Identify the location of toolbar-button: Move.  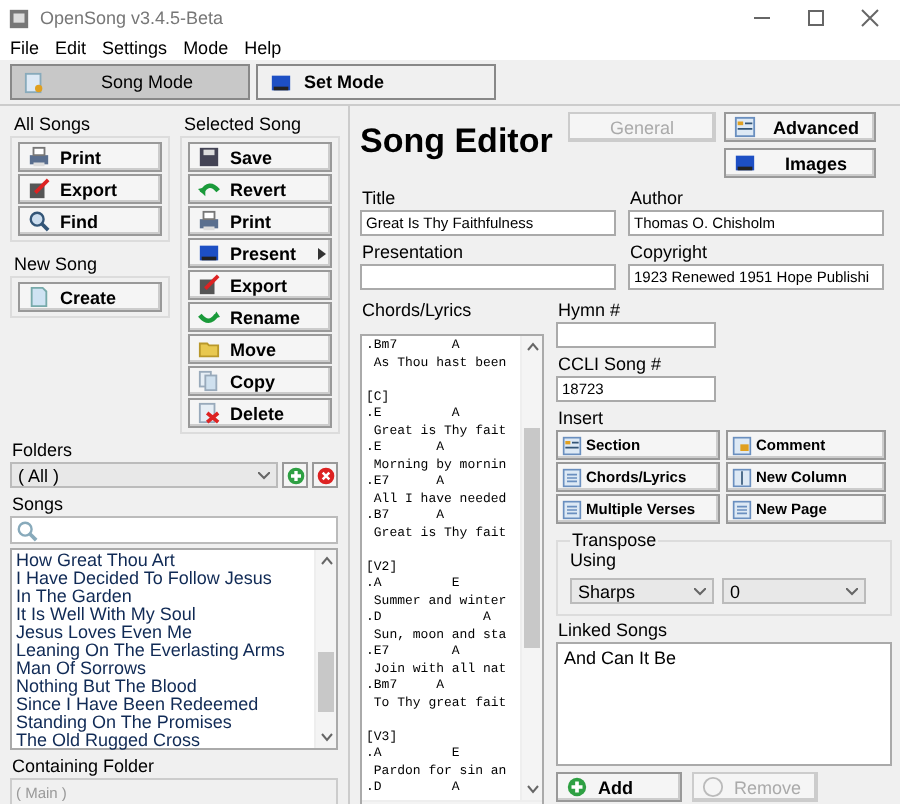
(260, 349).